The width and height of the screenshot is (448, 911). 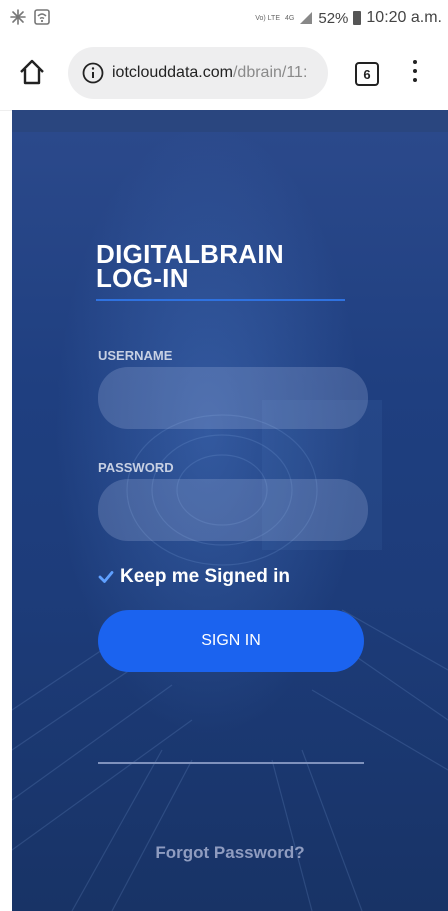 I want to click on snowflake-icon, so click(x=18, y=17).